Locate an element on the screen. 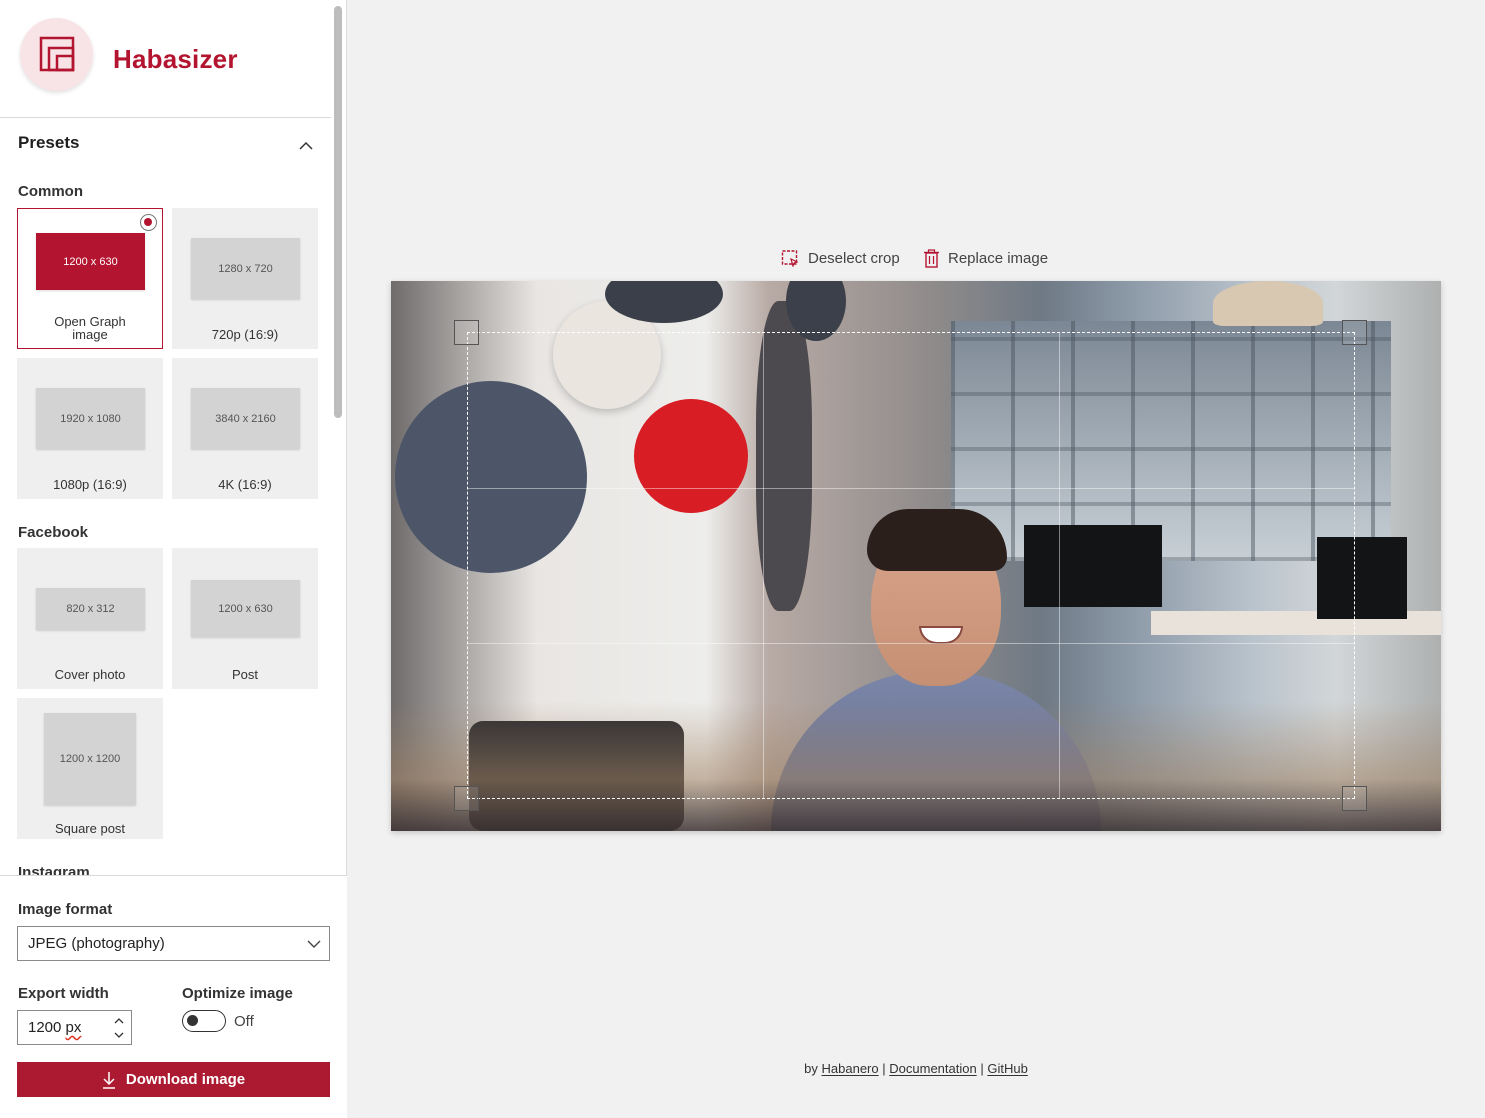 This screenshot has width=1485, height=1118. optimize-image-label: Optimize image is located at coordinates (237, 993).